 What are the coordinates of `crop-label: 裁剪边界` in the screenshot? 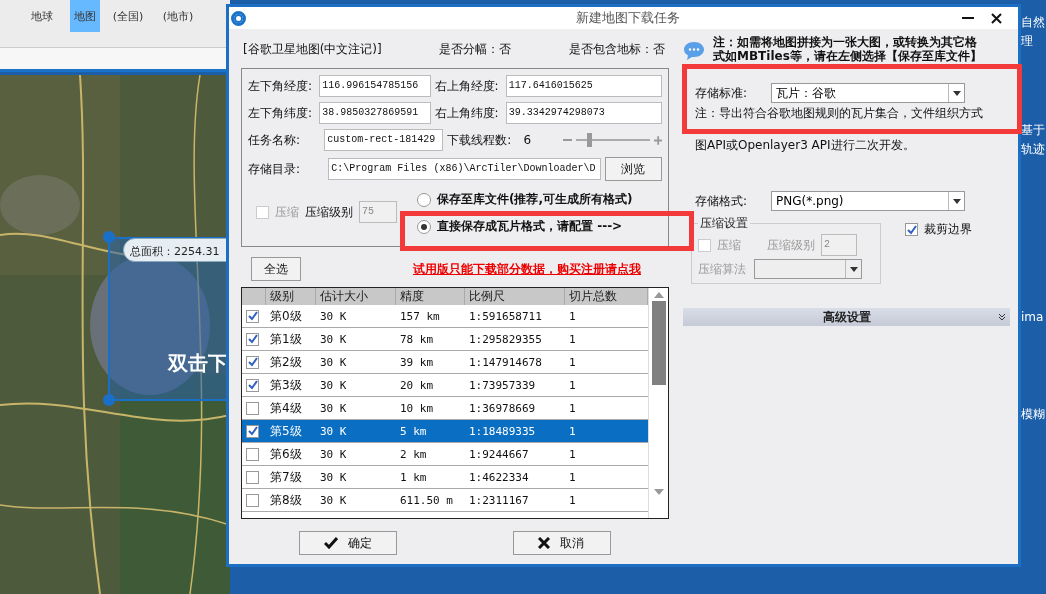 It's located at (948, 229).